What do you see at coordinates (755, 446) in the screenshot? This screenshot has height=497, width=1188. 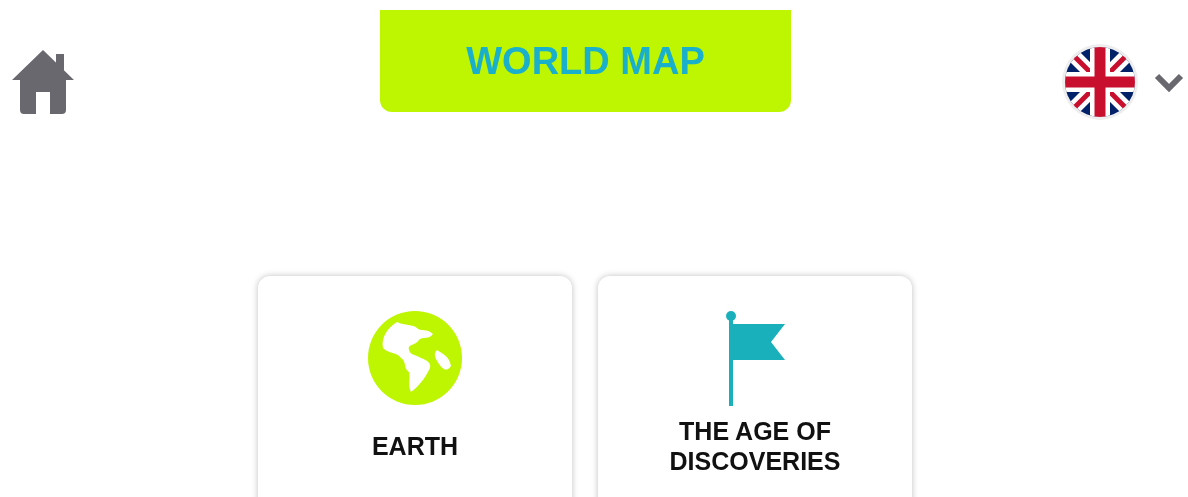 I see `card-label: THE AGE OF DISCOVERIES` at bounding box center [755, 446].